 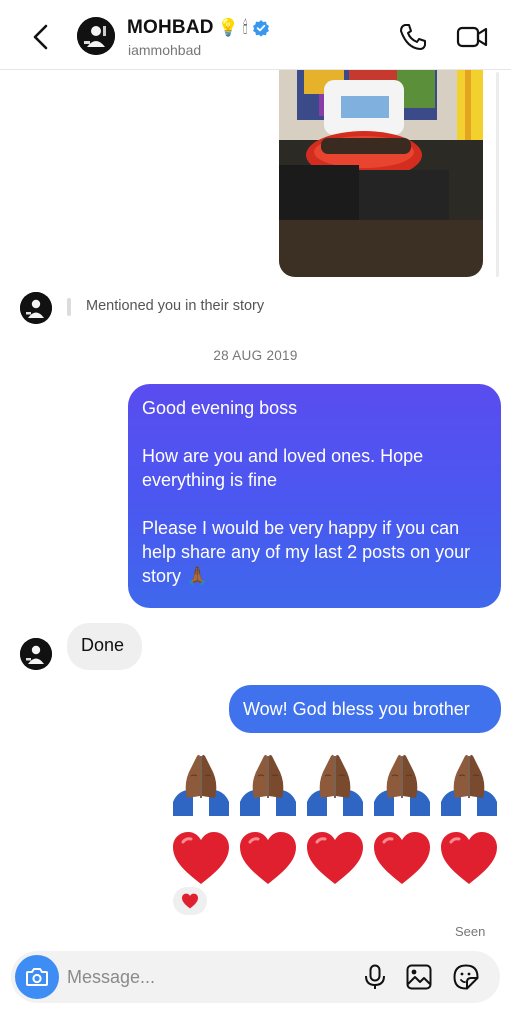 What do you see at coordinates (165, 50) in the screenshot?
I see `contact-username: iammohbad` at bounding box center [165, 50].